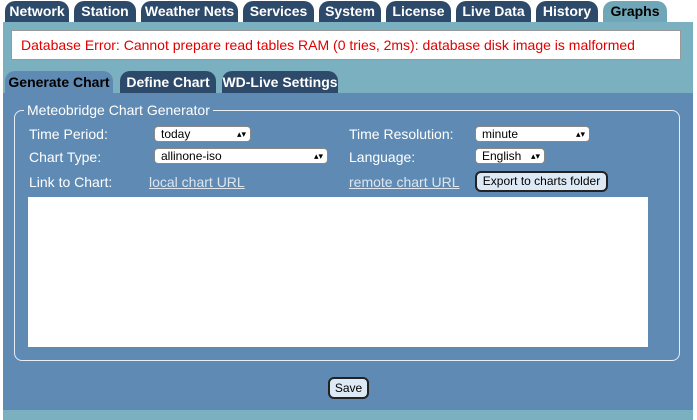 The image size is (697, 420). I want to click on language-label: Language:, so click(382, 157).